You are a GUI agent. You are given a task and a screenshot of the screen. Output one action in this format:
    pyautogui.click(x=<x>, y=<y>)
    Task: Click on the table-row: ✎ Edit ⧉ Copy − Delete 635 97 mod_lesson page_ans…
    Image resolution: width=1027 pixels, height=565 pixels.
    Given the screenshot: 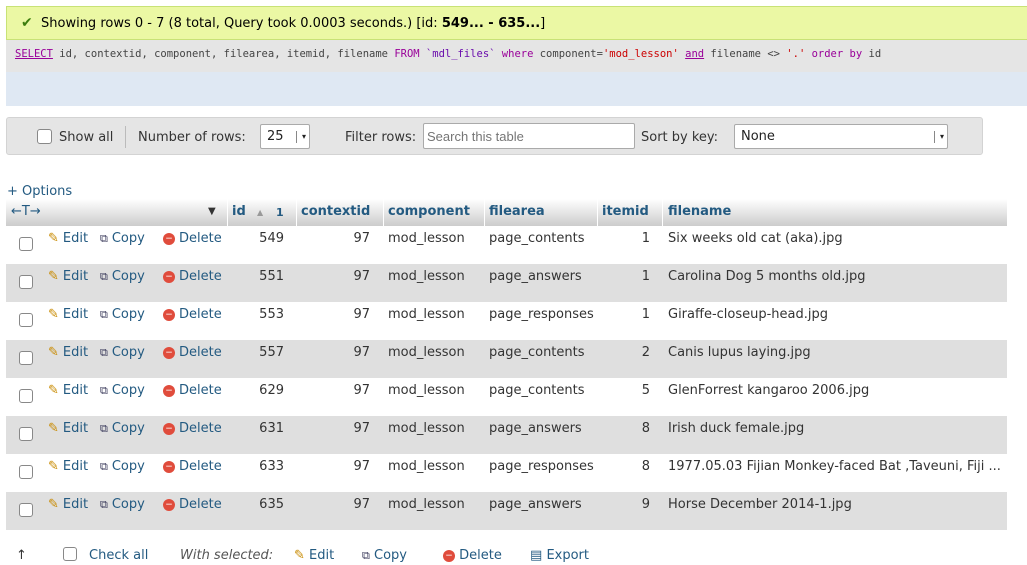 What is the action you would take?
    pyautogui.click(x=506, y=511)
    